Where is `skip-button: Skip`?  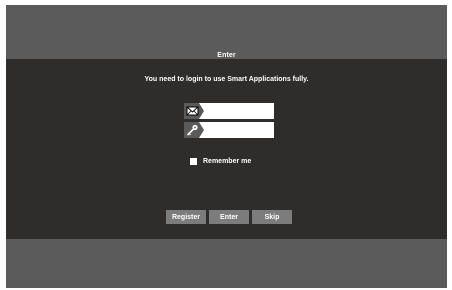 skip-button: Skip is located at coordinates (272, 217).